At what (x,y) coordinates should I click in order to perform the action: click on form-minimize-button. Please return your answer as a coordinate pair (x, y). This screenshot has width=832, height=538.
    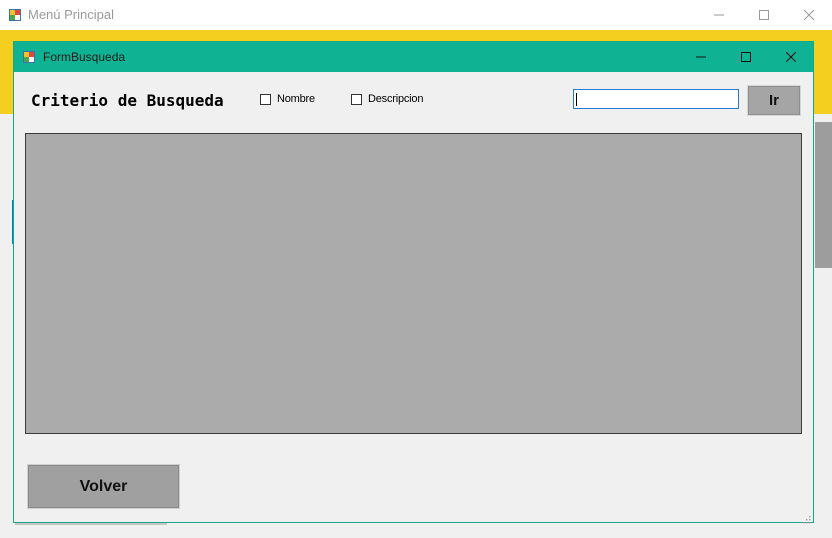
    Looking at the image, I should click on (701, 57).